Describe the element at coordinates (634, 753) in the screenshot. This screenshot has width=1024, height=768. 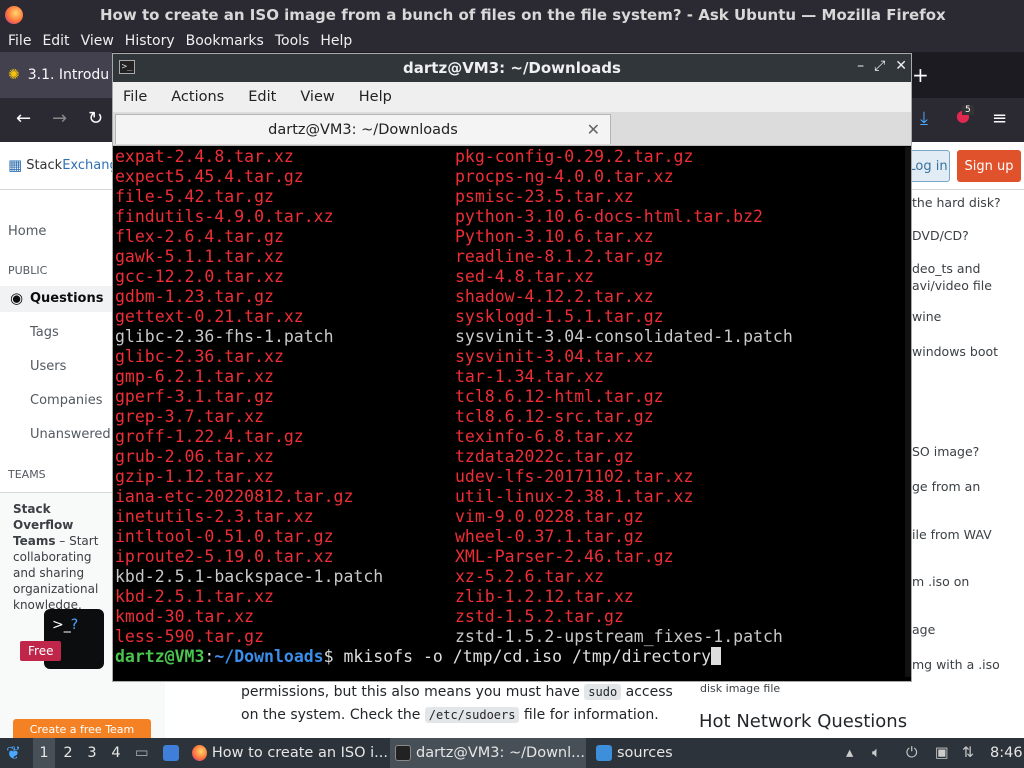
I see `task-files: sources` at that location.